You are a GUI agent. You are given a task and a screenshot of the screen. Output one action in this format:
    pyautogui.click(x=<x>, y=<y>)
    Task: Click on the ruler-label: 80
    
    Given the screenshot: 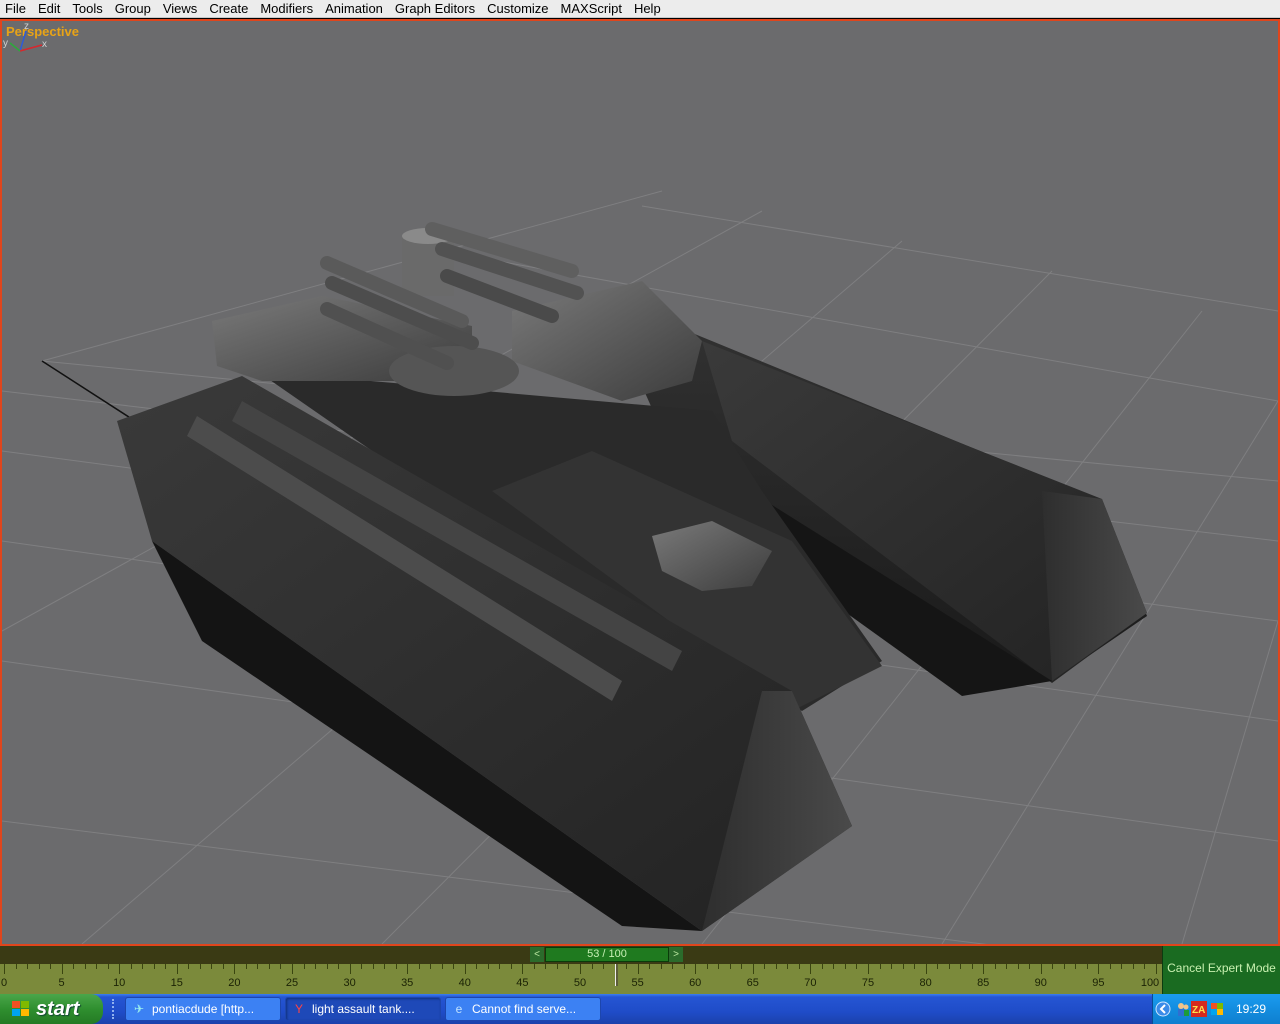 What is the action you would take?
    pyautogui.click(x=925, y=983)
    